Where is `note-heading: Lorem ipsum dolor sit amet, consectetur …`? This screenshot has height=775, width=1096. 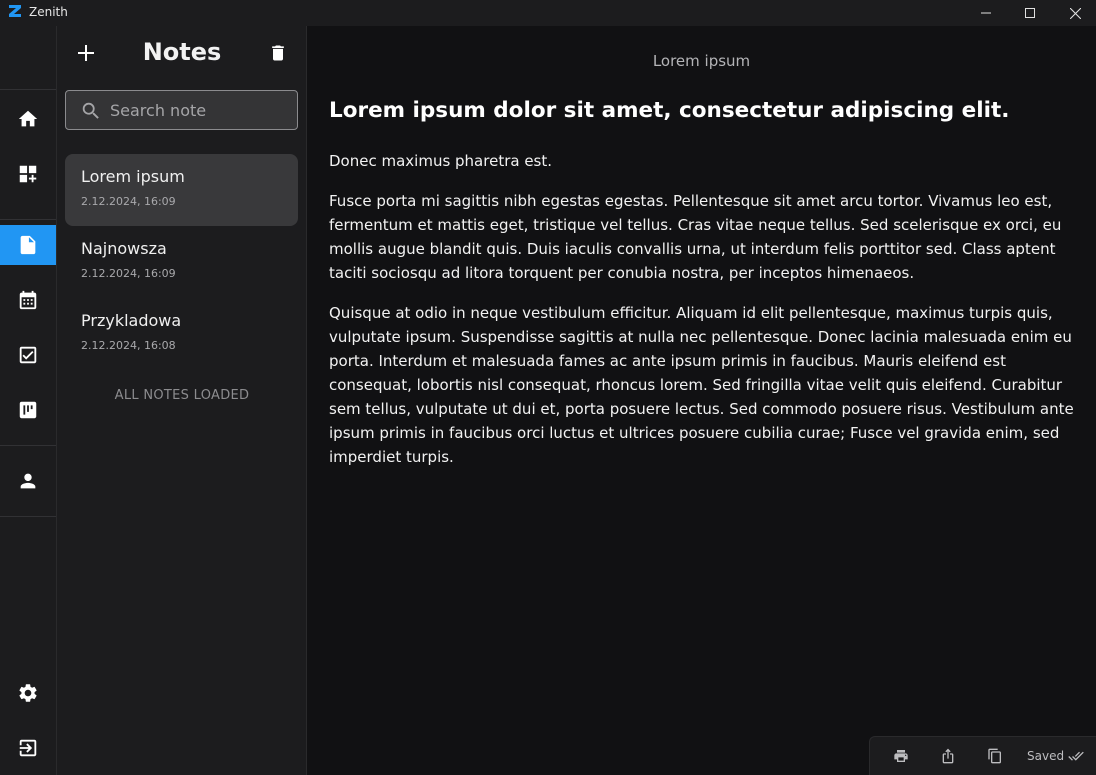
note-heading: Lorem ipsum dolor sit amet, consectetur … is located at coordinates (705, 110).